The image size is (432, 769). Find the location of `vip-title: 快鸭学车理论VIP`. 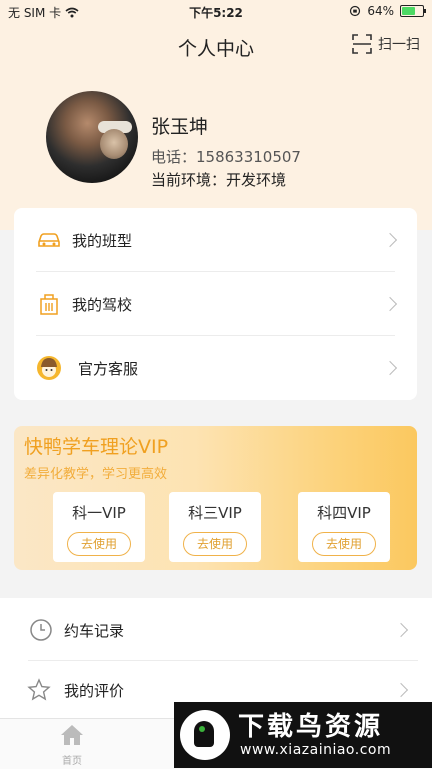

vip-title: 快鸭学车理论VIP is located at coordinates (96, 447).